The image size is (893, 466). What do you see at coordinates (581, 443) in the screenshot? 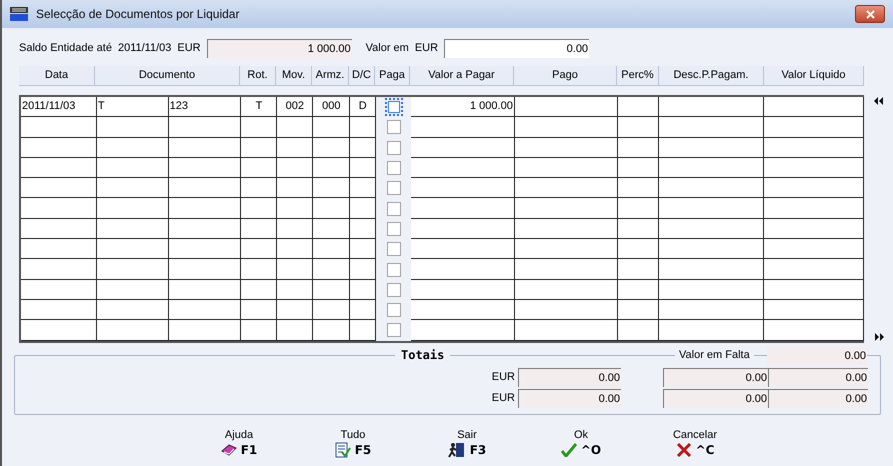
I see `toolbar-button: Ok ^O` at bounding box center [581, 443].